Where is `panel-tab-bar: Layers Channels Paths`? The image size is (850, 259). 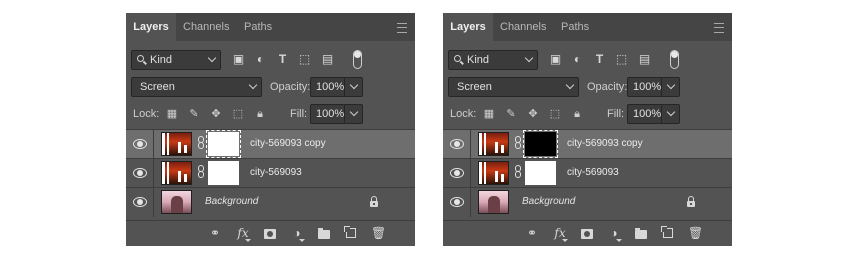 panel-tab-bar: Layers Channels Paths is located at coordinates (587, 27).